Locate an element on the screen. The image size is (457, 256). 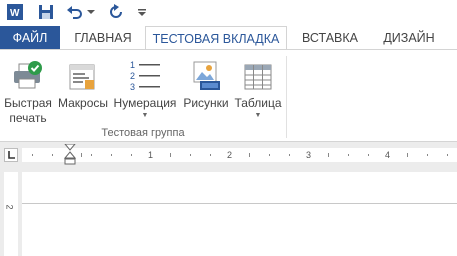
svg-text: W is located at coordinates (15, 13).